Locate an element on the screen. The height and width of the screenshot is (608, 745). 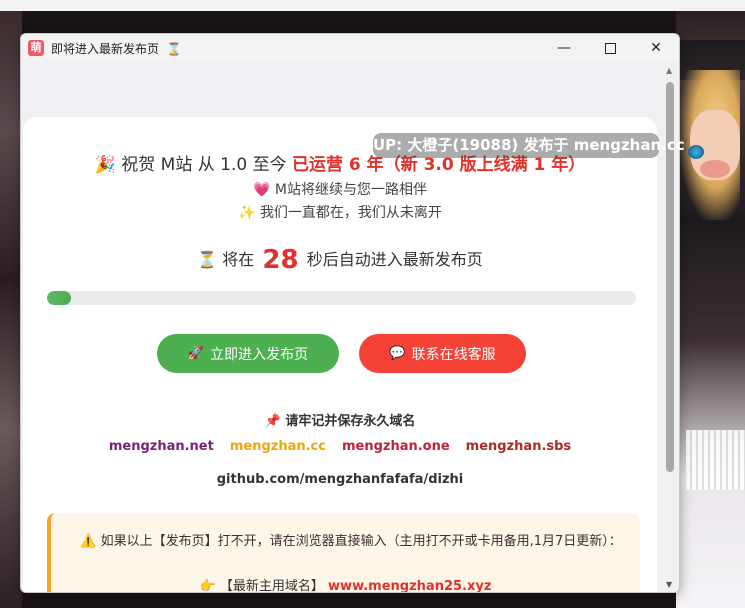
window-title-text: 即将进入最新发布页 is located at coordinates (105, 49).